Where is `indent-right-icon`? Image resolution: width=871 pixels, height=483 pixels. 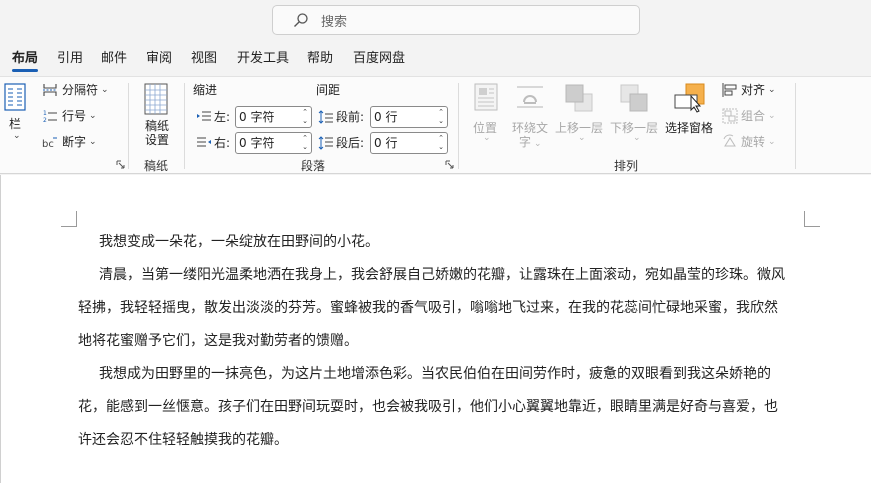 indent-right-icon is located at coordinates (204, 141).